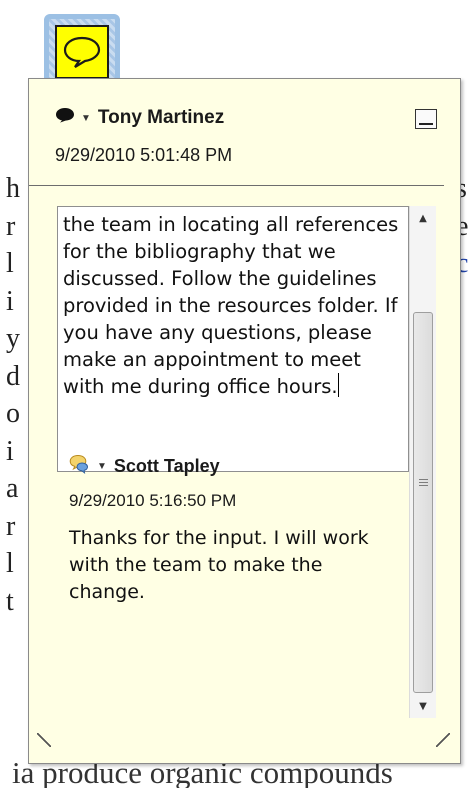 Image resolution: width=469 pixels, height=788 pixels. Describe the element at coordinates (65, 118) in the screenshot. I see `comment-bubble-icon` at that location.